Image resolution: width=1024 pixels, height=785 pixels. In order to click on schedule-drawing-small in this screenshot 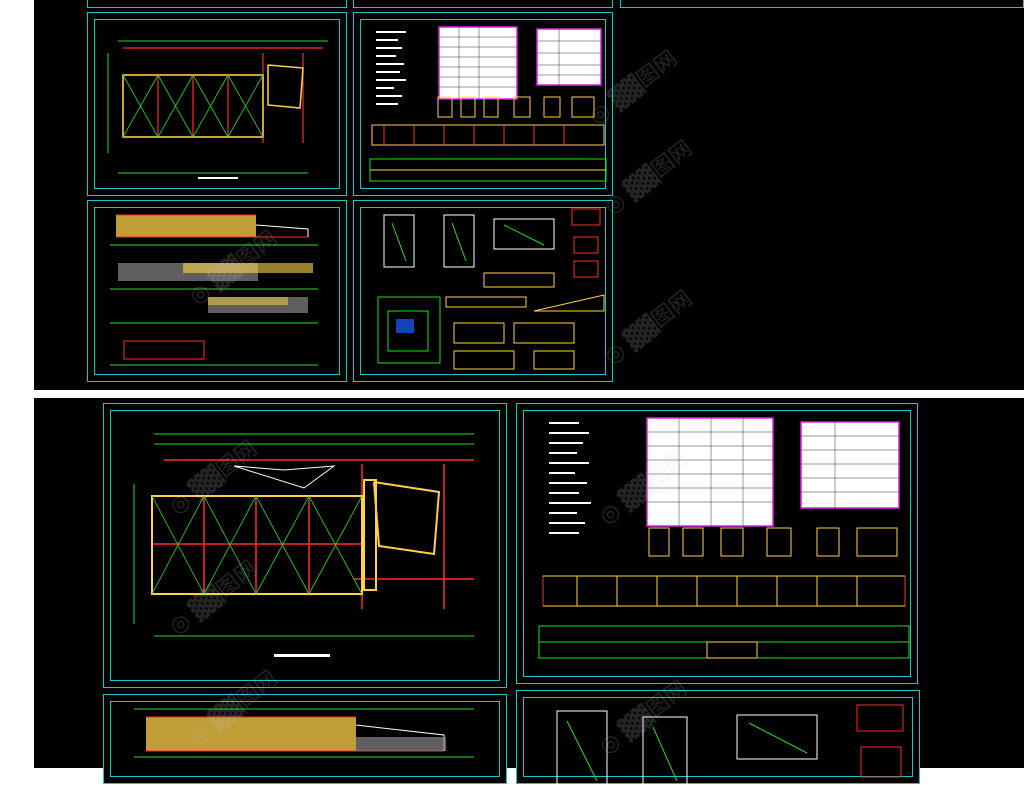, I will do `click(488, 104)`.